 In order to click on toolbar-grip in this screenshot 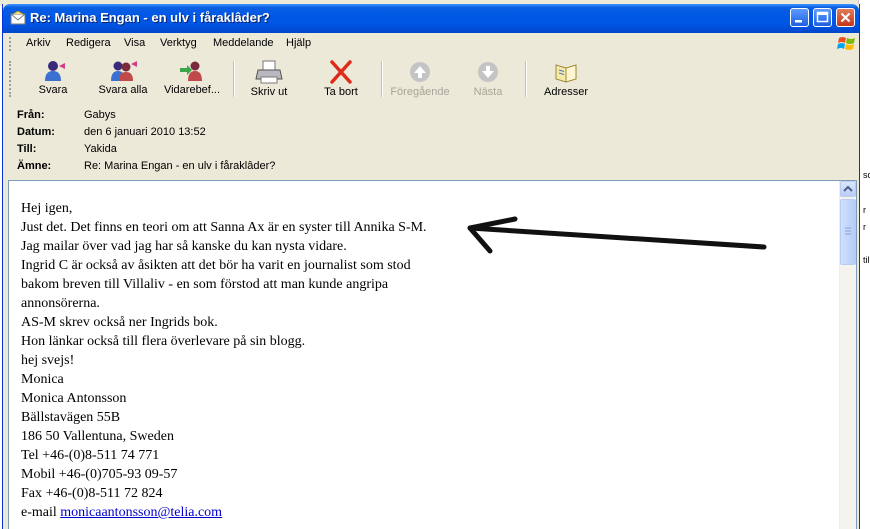, I will do `click(11, 79)`.